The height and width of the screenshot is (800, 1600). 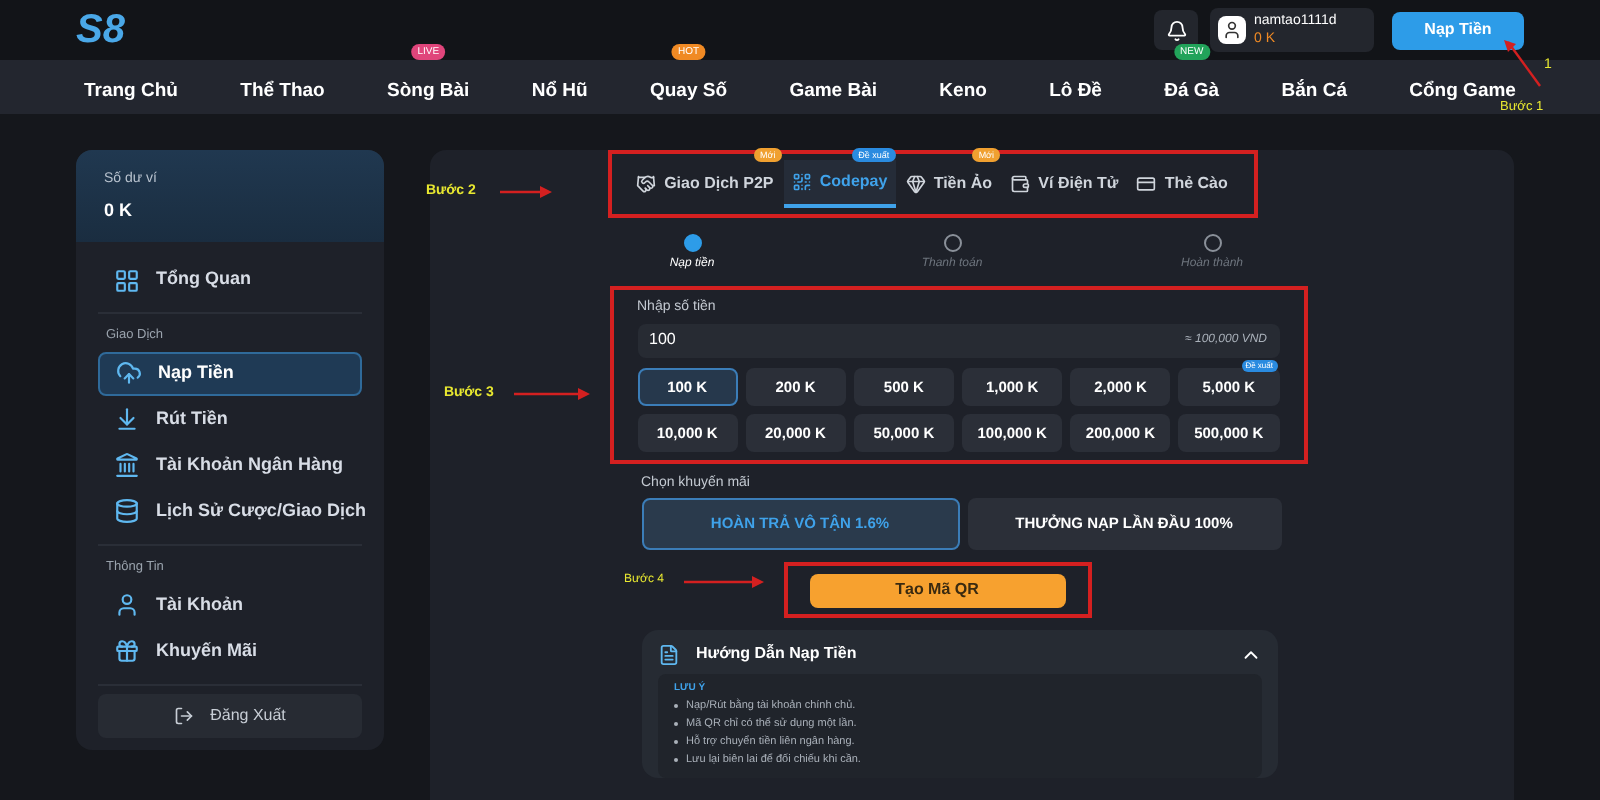 What do you see at coordinates (100, 30) in the screenshot?
I see `logo: S8` at bounding box center [100, 30].